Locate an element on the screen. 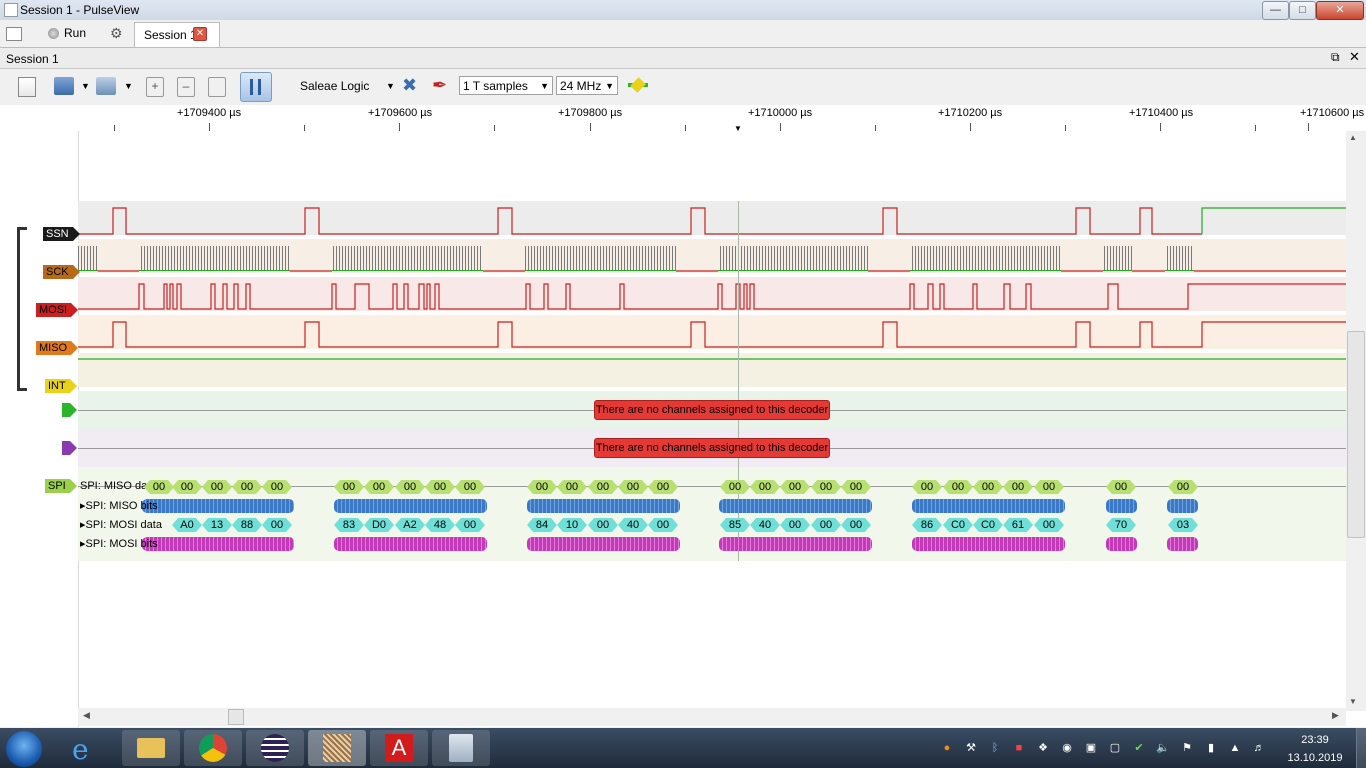 This screenshot has height=768, width=1366. ssn-label: SSN is located at coordinates (58, 234).